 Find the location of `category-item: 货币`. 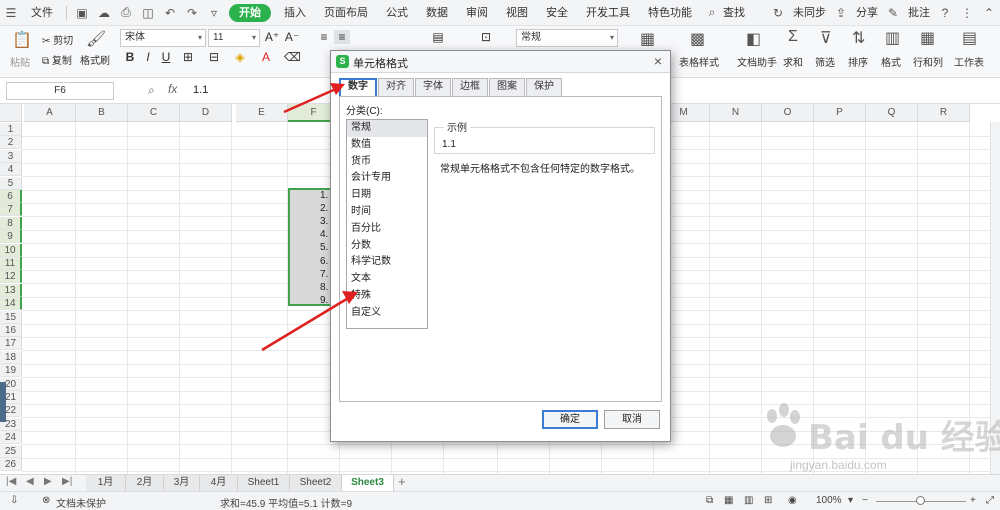

category-item: 货币 is located at coordinates (387, 162).